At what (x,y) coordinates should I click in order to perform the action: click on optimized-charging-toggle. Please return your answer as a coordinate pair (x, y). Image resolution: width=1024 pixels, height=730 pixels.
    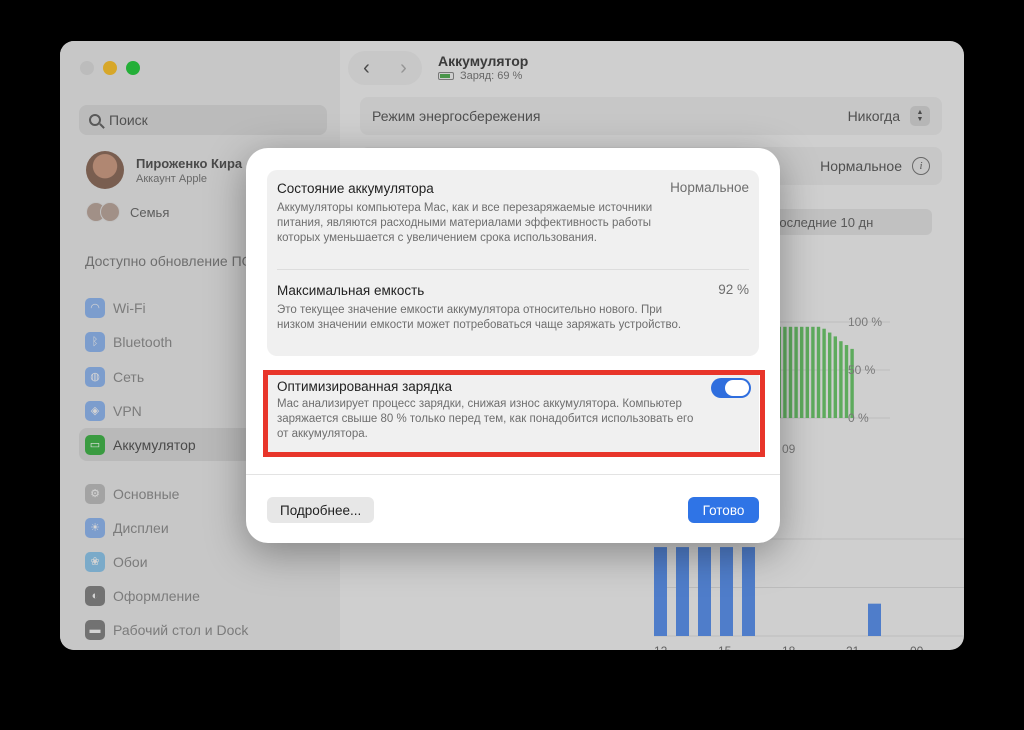
    Looking at the image, I should click on (731, 388).